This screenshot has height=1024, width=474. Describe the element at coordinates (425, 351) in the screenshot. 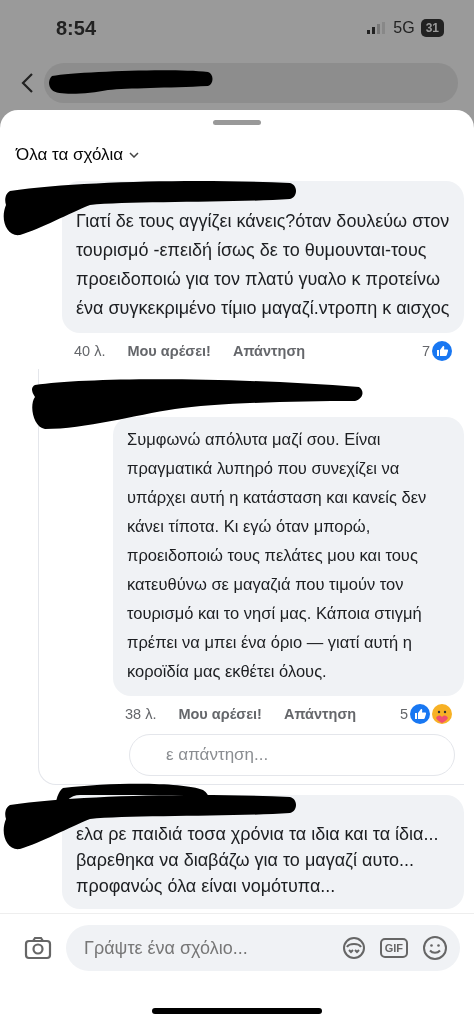

I see `reaction-count: 7` at that location.